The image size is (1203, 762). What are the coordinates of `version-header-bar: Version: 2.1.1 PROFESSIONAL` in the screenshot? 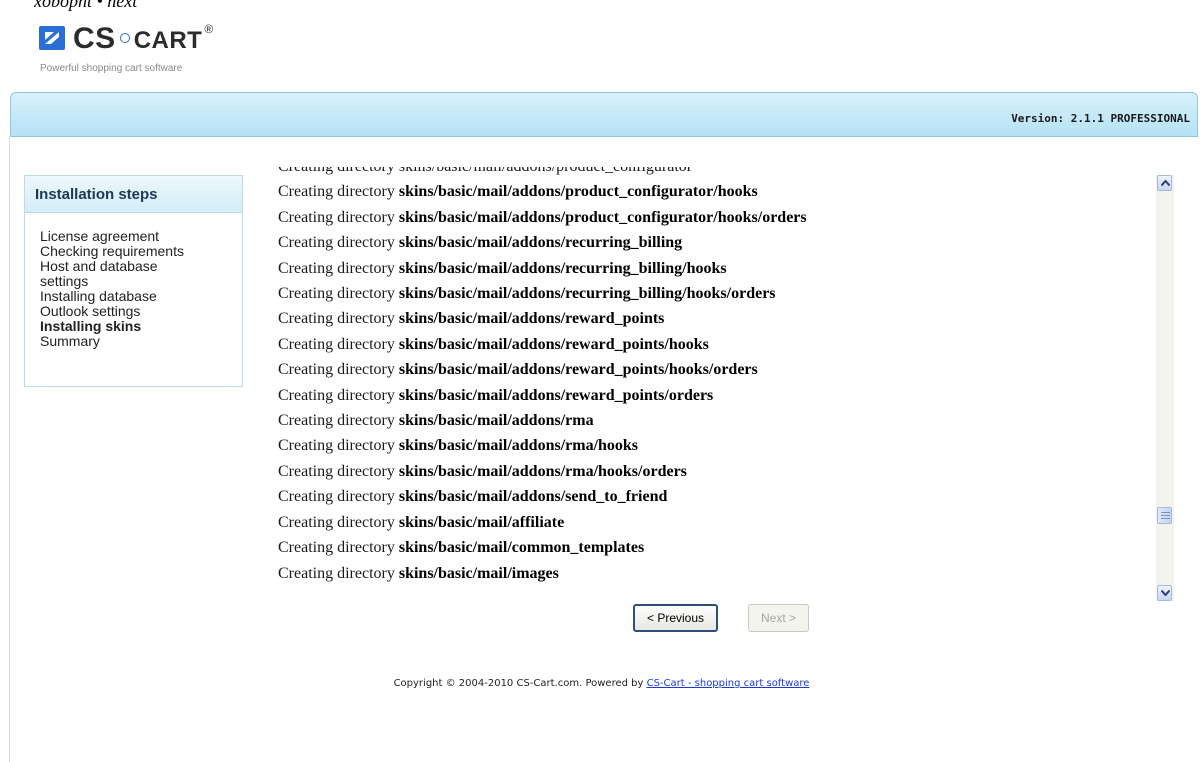 It's located at (604, 114).